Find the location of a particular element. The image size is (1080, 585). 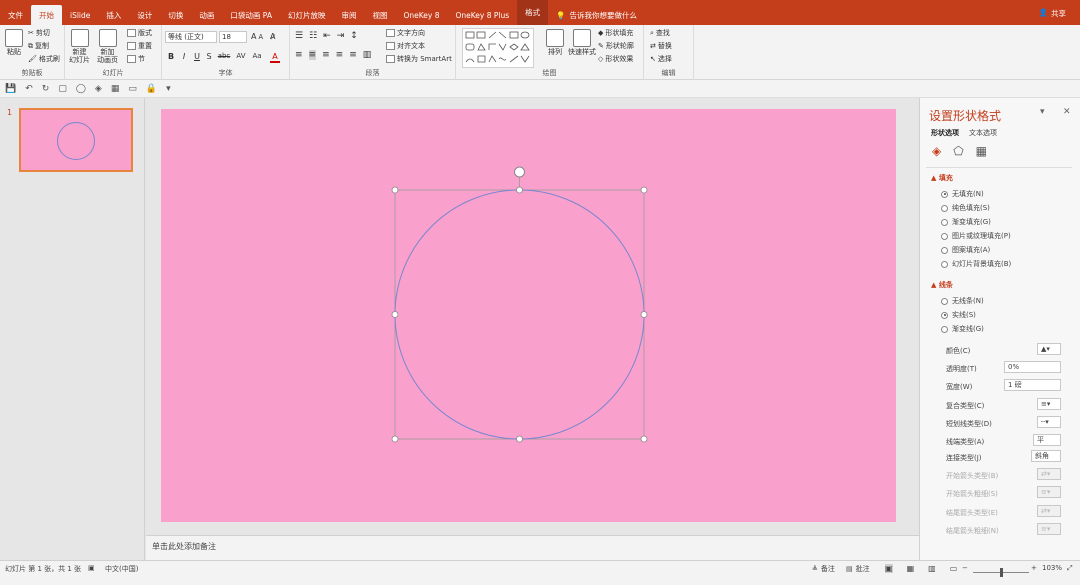

begin-arrow-type-button: ⇄▾ is located at coordinates (1049, 474).